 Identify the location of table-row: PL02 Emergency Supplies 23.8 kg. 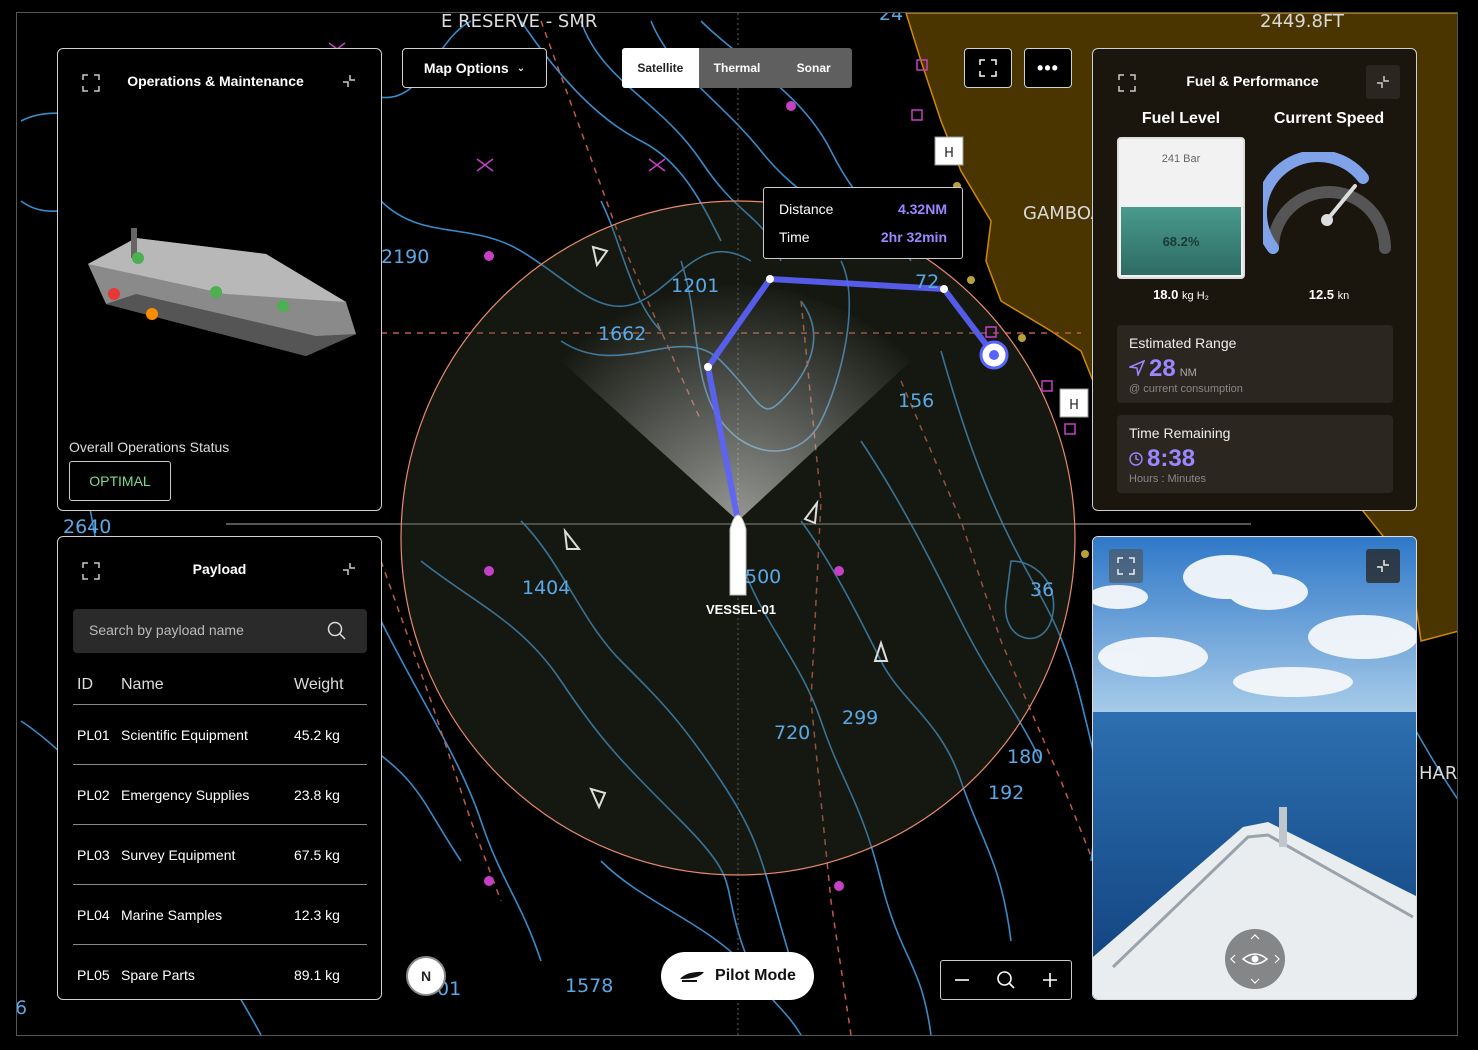
(220, 795).